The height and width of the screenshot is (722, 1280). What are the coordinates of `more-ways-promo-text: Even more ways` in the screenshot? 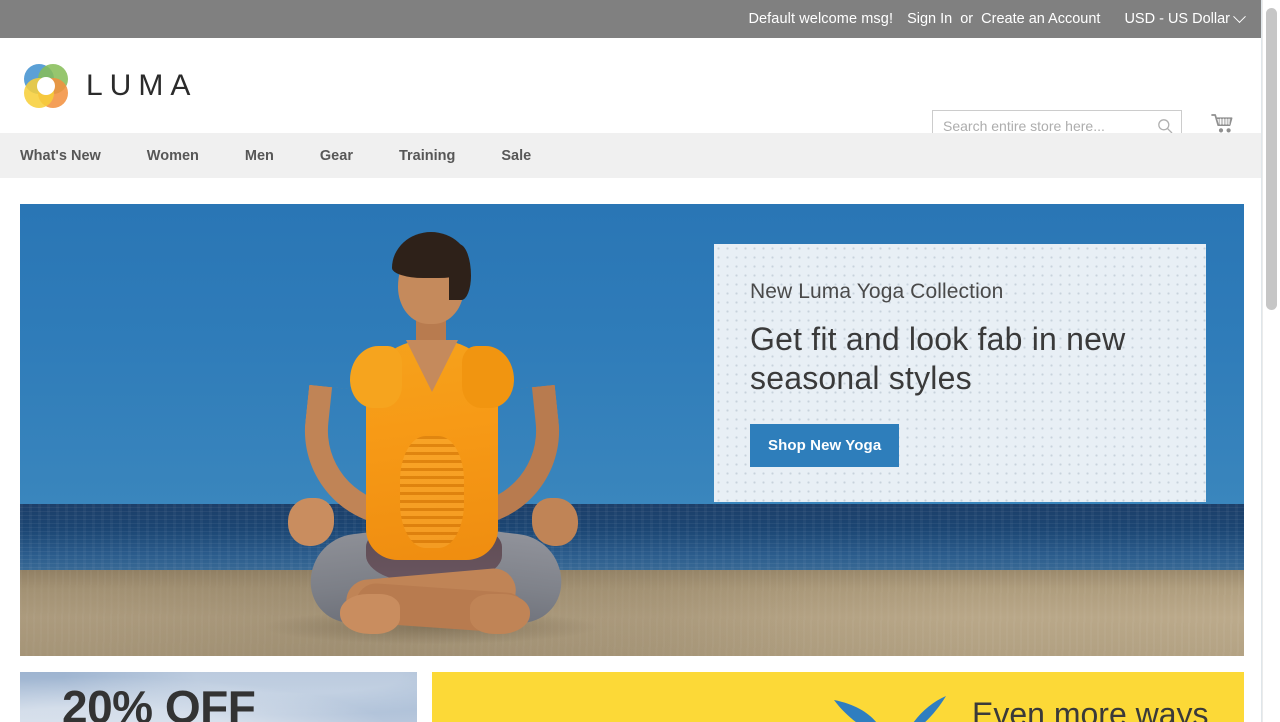 It's located at (1090, 709).